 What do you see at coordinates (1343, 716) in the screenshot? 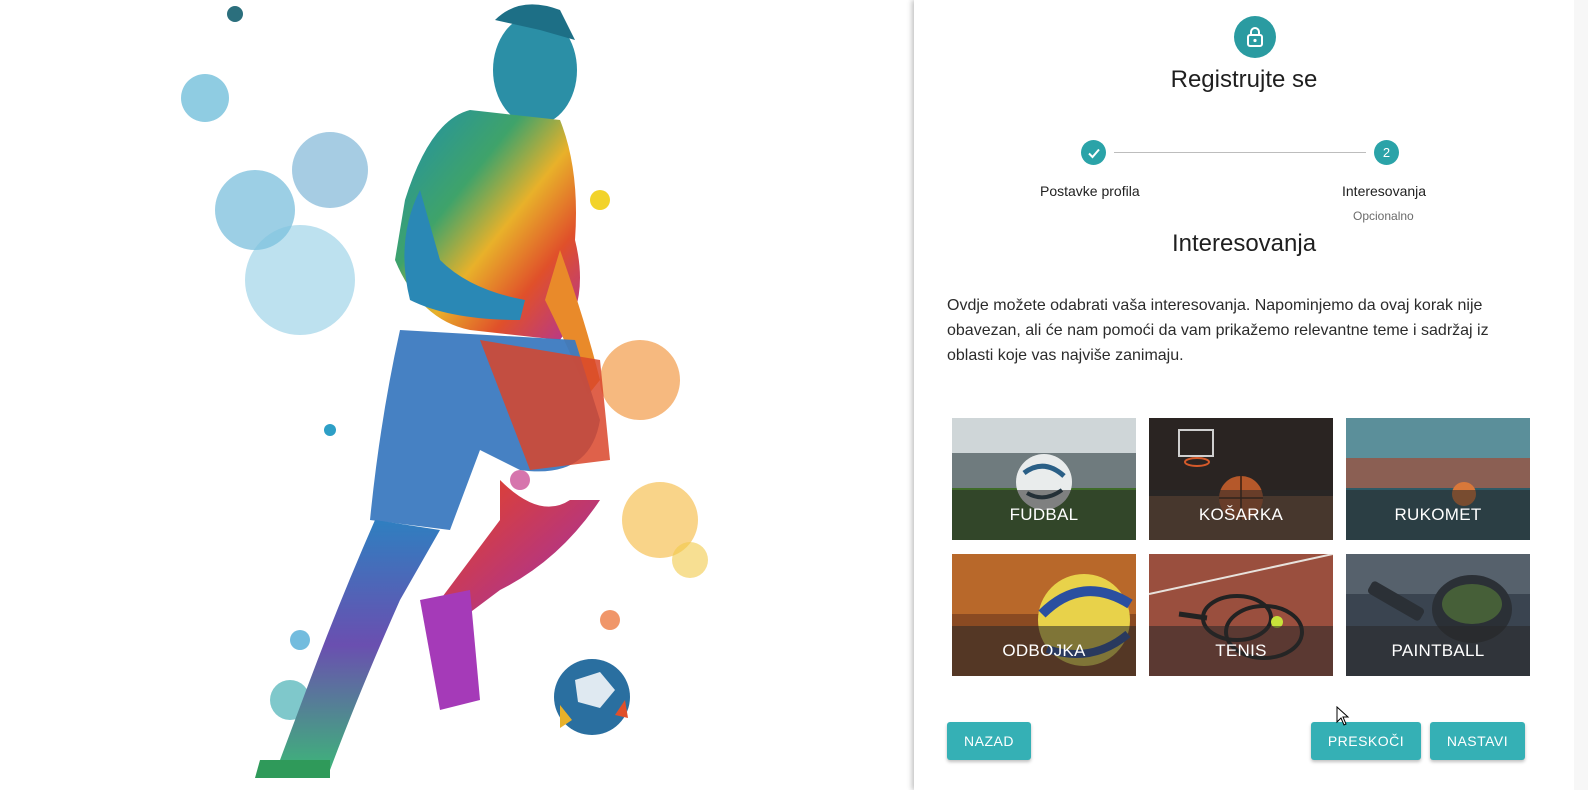
I see `mouse-cursor-icon` at bounding box center [1343, 716].